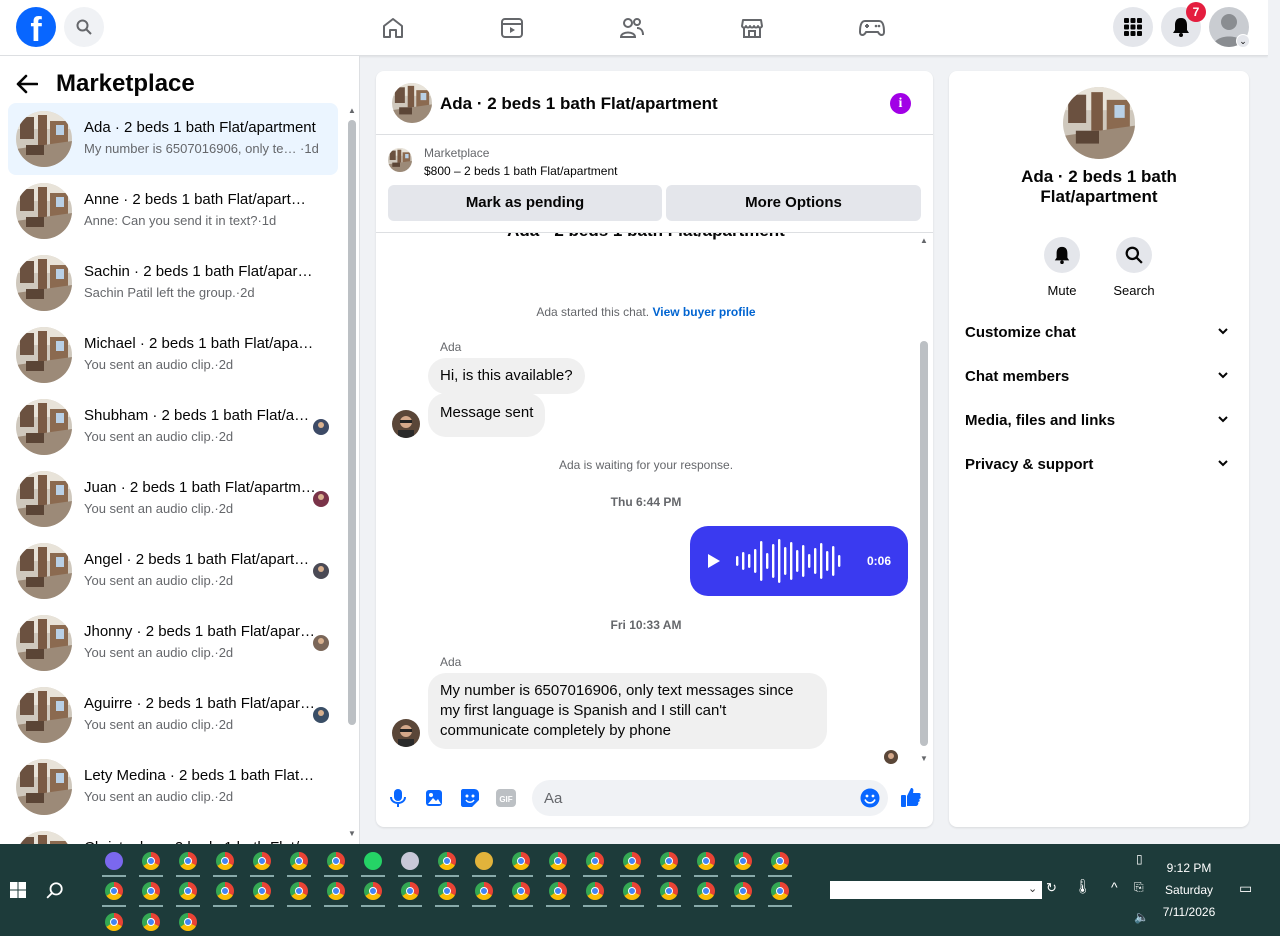 The image size is (1280, 936). What do you see at coordinates (1134, 267) in the screenshot?
I see `search-conversation-button: Search` at bounding box center [1134, 267].